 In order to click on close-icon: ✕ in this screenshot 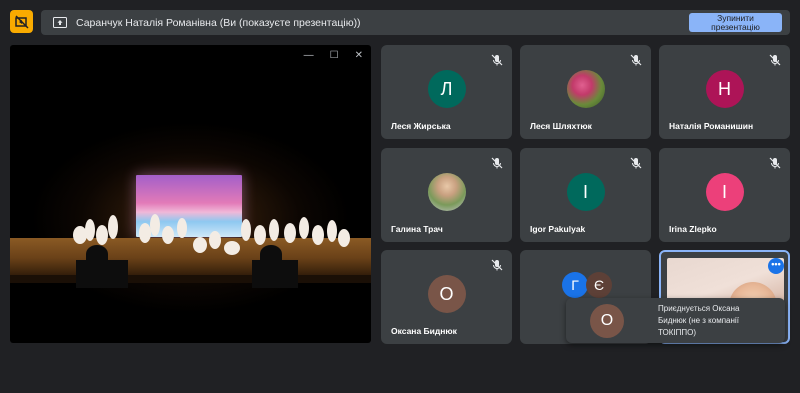, I will do `click(359, 55)`.